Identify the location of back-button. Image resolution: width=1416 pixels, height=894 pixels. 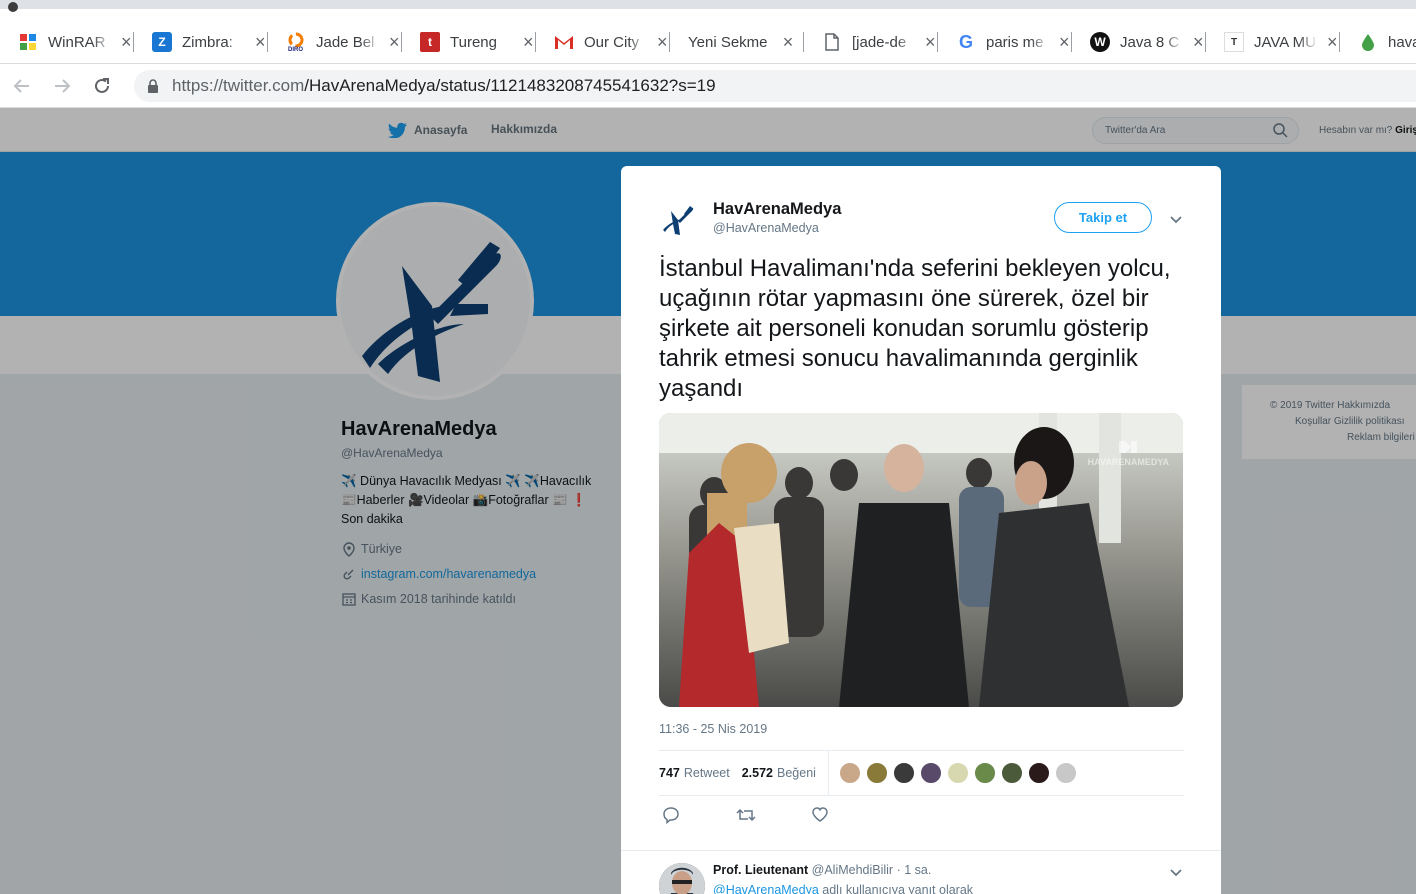
(22, 86).